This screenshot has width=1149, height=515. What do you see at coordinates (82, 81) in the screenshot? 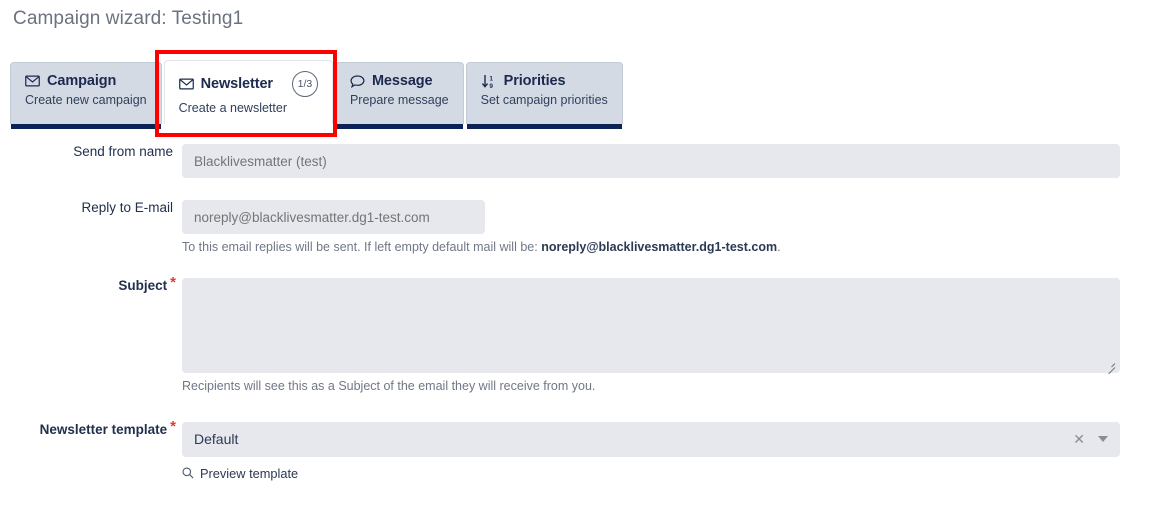
I see `tab-campaign-title: Campaign` at bounding box center [82, 81].